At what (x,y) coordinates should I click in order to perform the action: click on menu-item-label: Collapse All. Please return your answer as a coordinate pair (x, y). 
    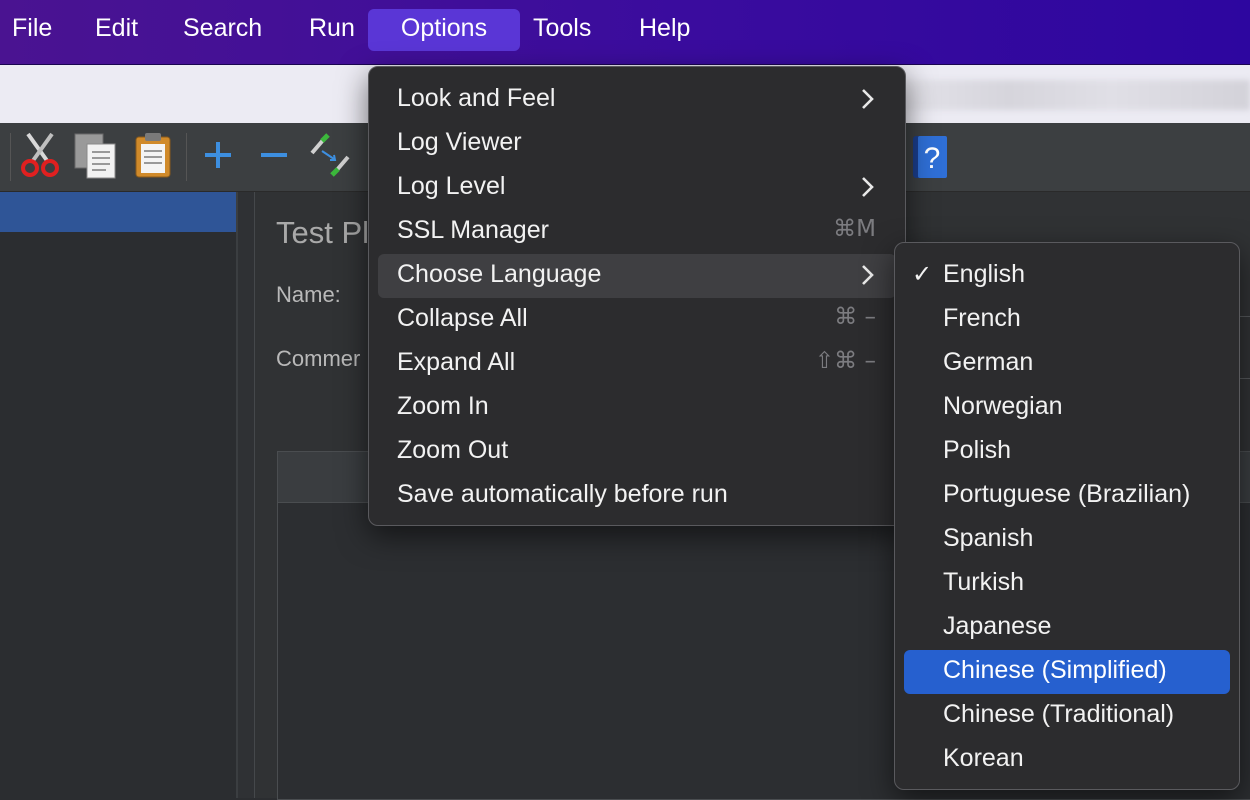
    Looking at the image, I should click on (462, 318).